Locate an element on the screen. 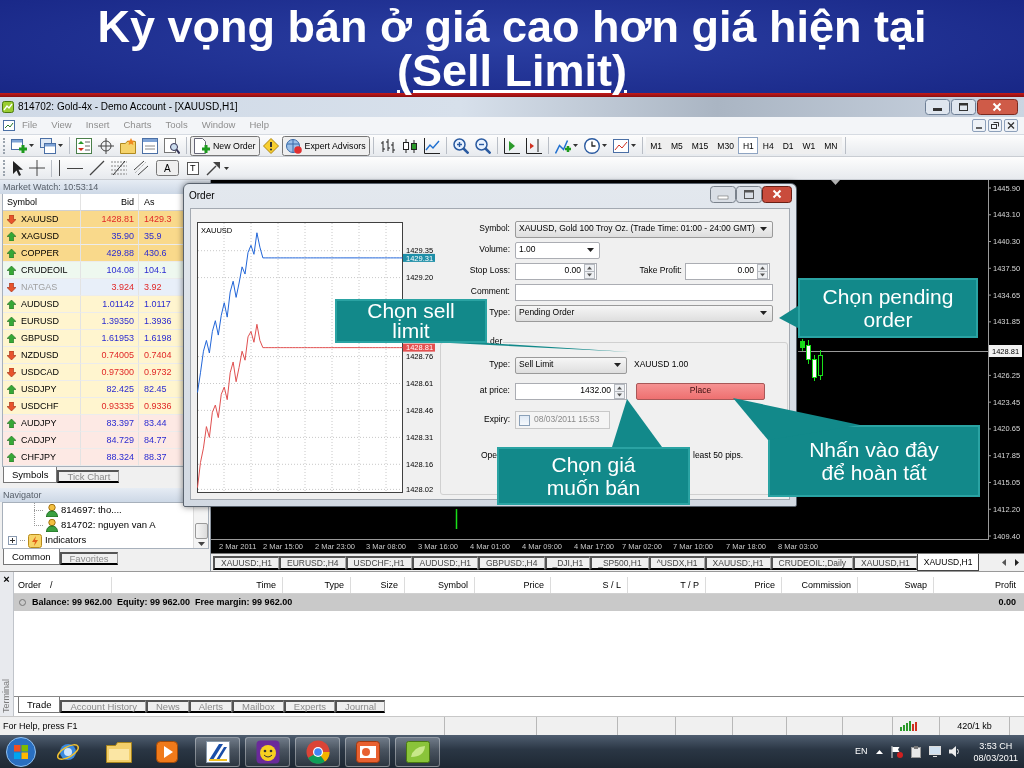 This screenshot has width=1024, height=768. line-plus-icon is located at coordinates (562, 145).